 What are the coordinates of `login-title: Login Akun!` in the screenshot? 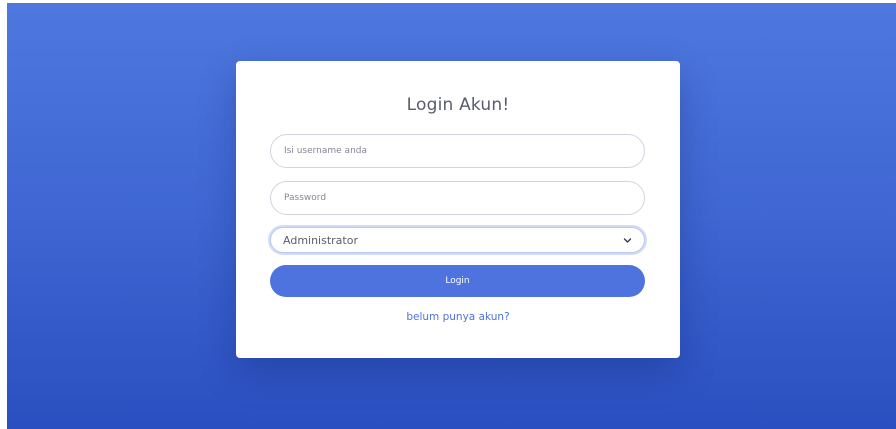 It's located at (458, 105).